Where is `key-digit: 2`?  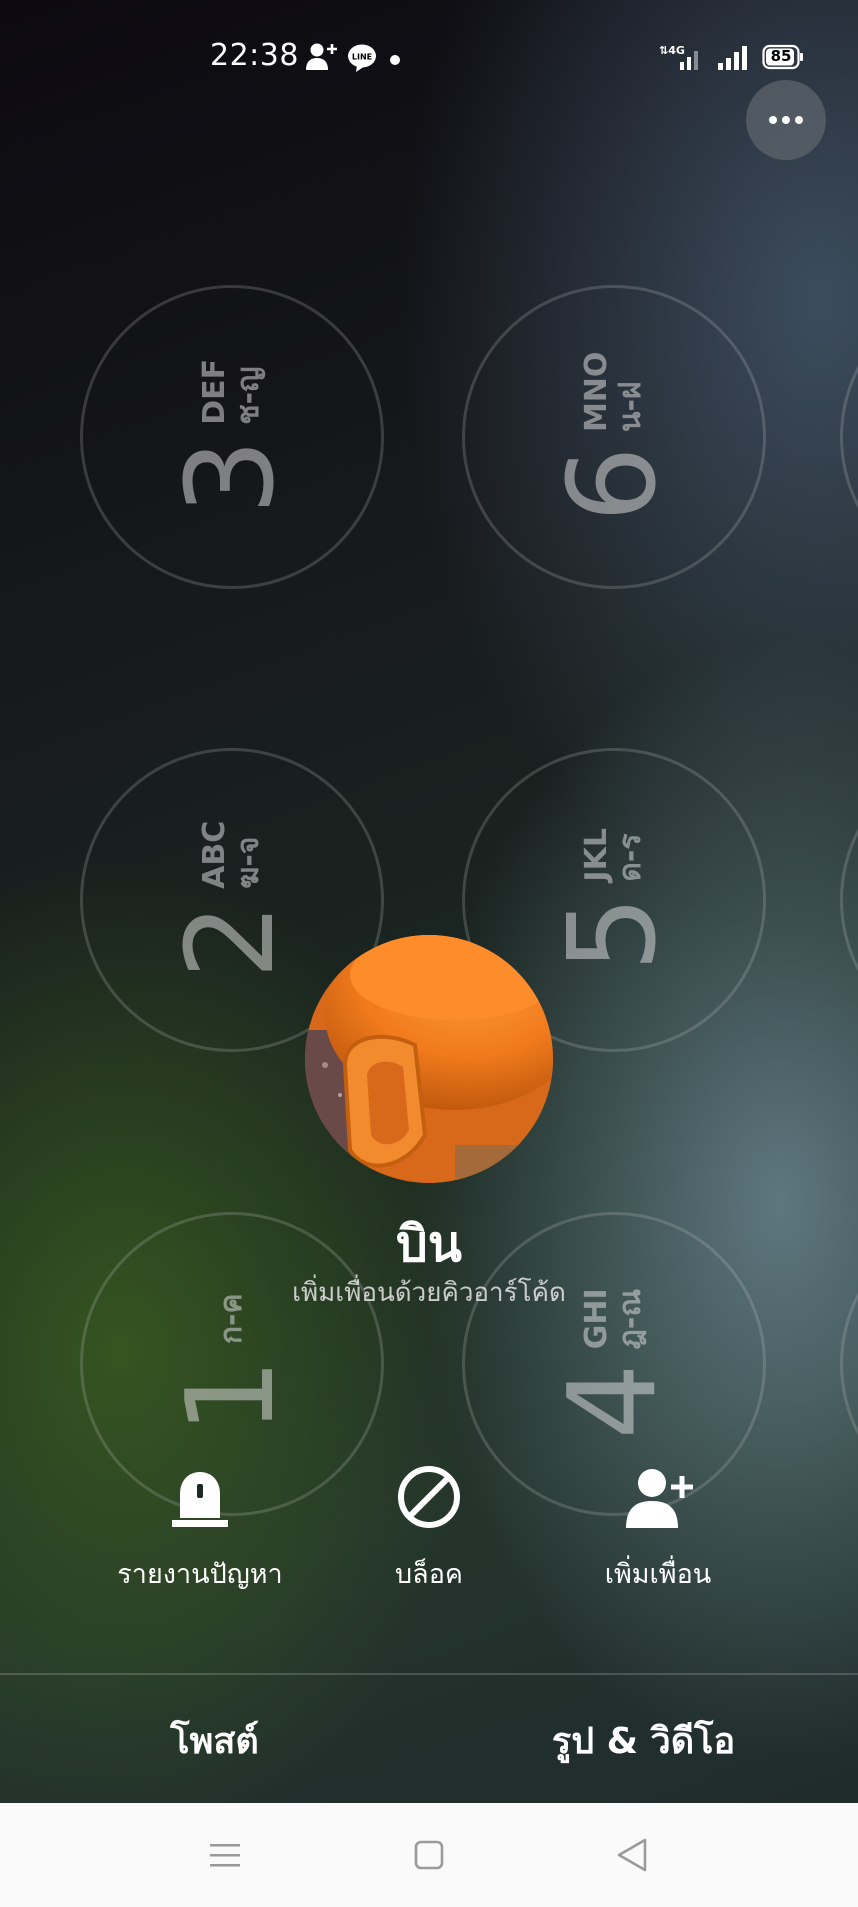
key-digit: 2 is located at coordinates (231, 941).